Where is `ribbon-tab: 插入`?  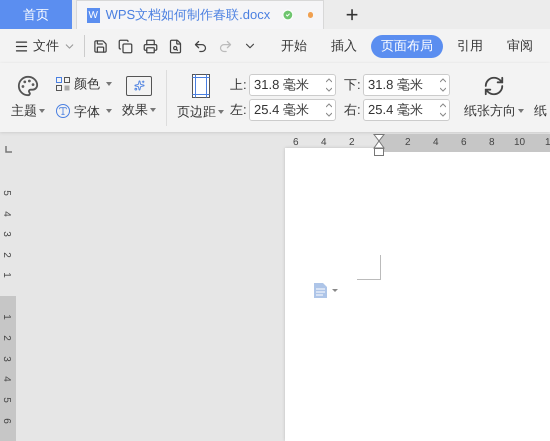
ribbon-tab: 插入 is located at coordinates (344, 46).